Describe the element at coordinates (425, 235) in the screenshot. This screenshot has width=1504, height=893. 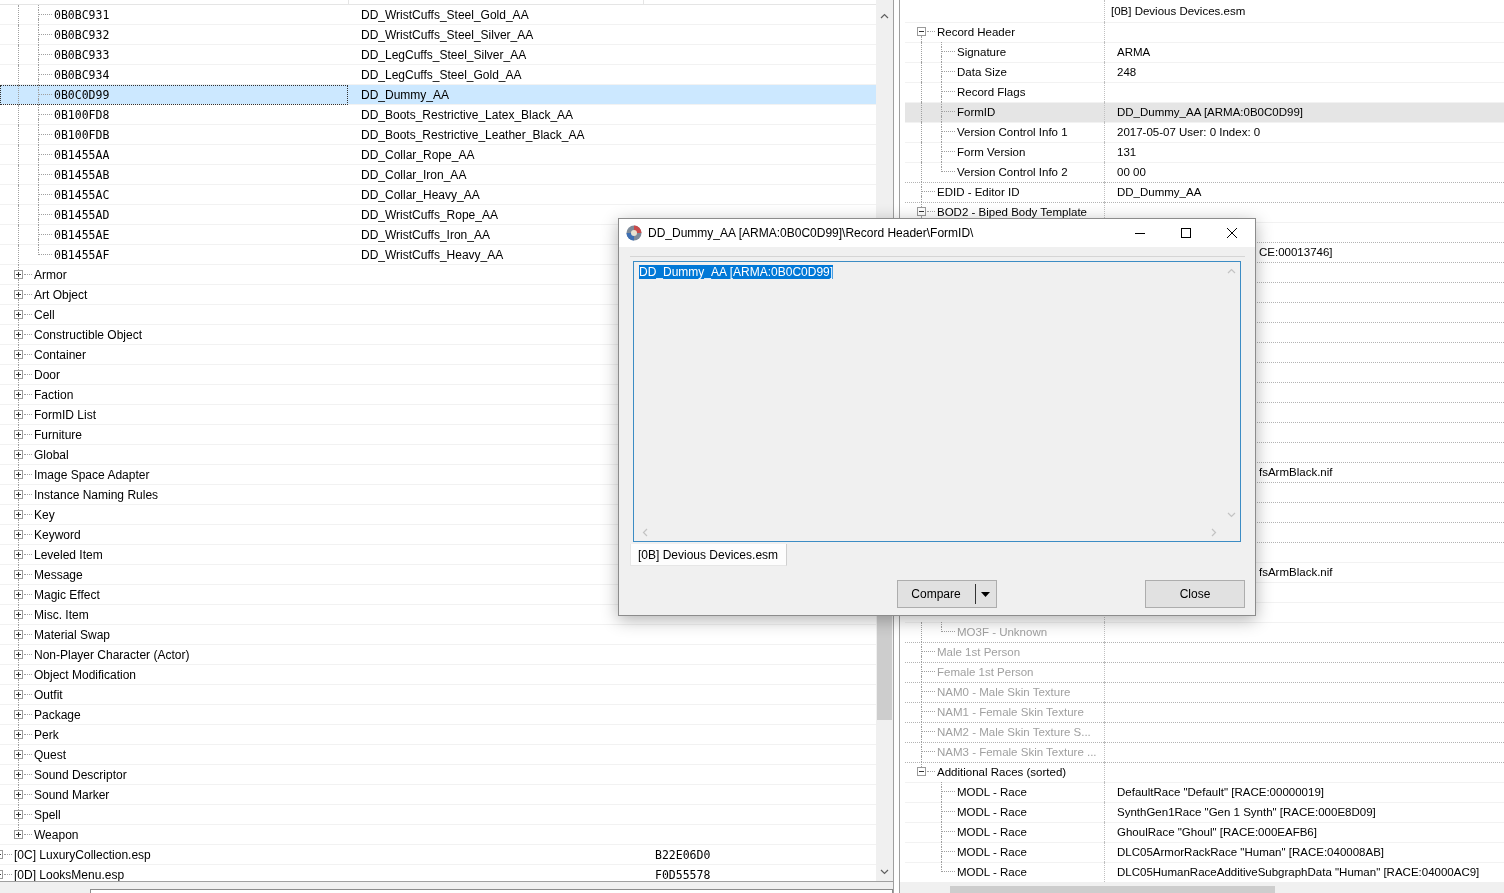
I see `table-cell: DD_WristCuffs_Iron_AA` at that location.